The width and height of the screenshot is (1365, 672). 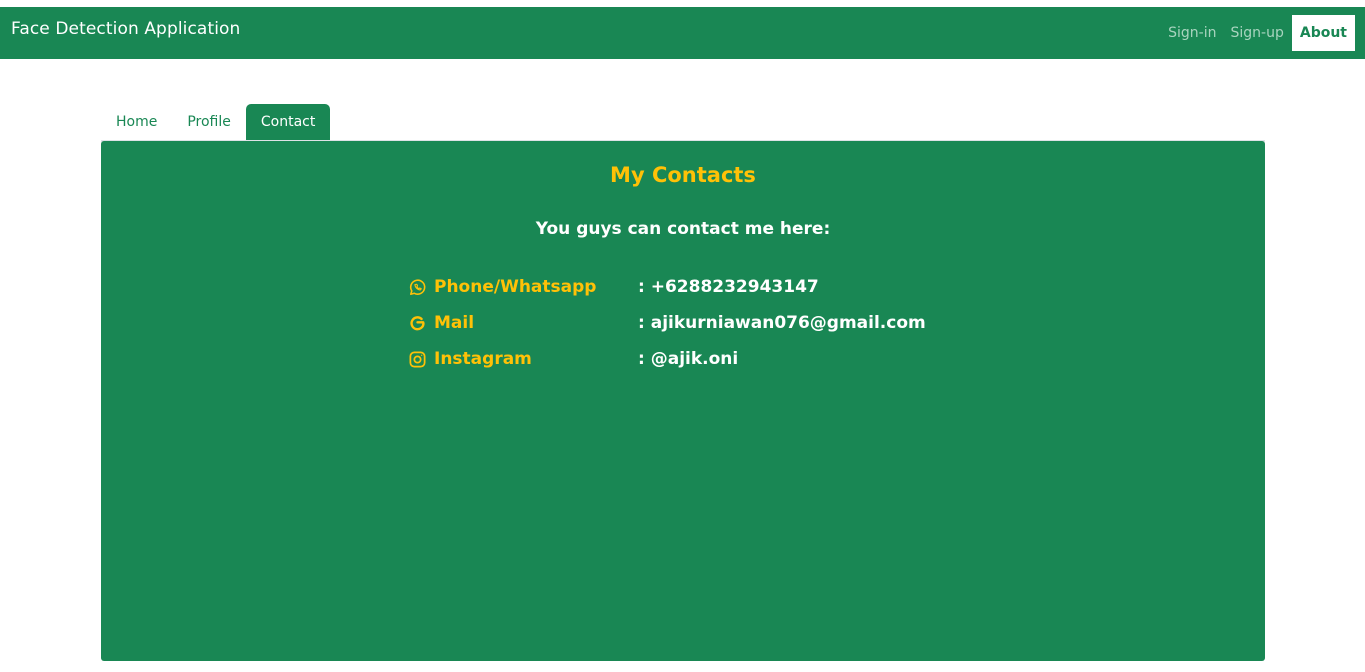 What do you see at coordinates (683, 122) in the screenshot?
I see `tab-bar: Home Profile Contact` at bounding box center [683, 122].